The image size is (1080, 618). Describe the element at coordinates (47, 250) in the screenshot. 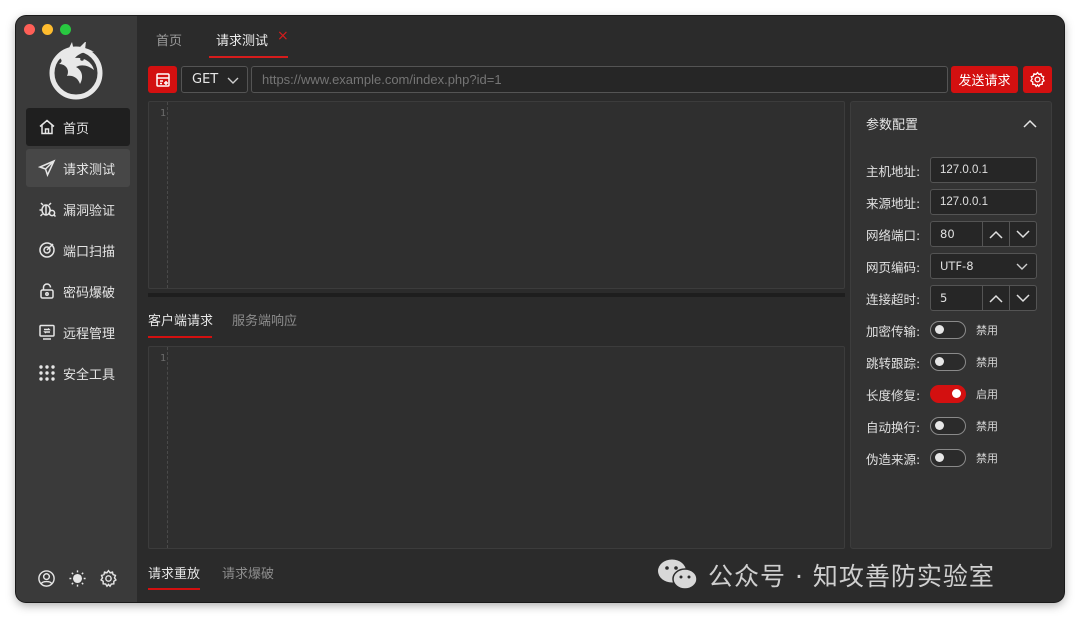

I see `radar-icon` at that location.